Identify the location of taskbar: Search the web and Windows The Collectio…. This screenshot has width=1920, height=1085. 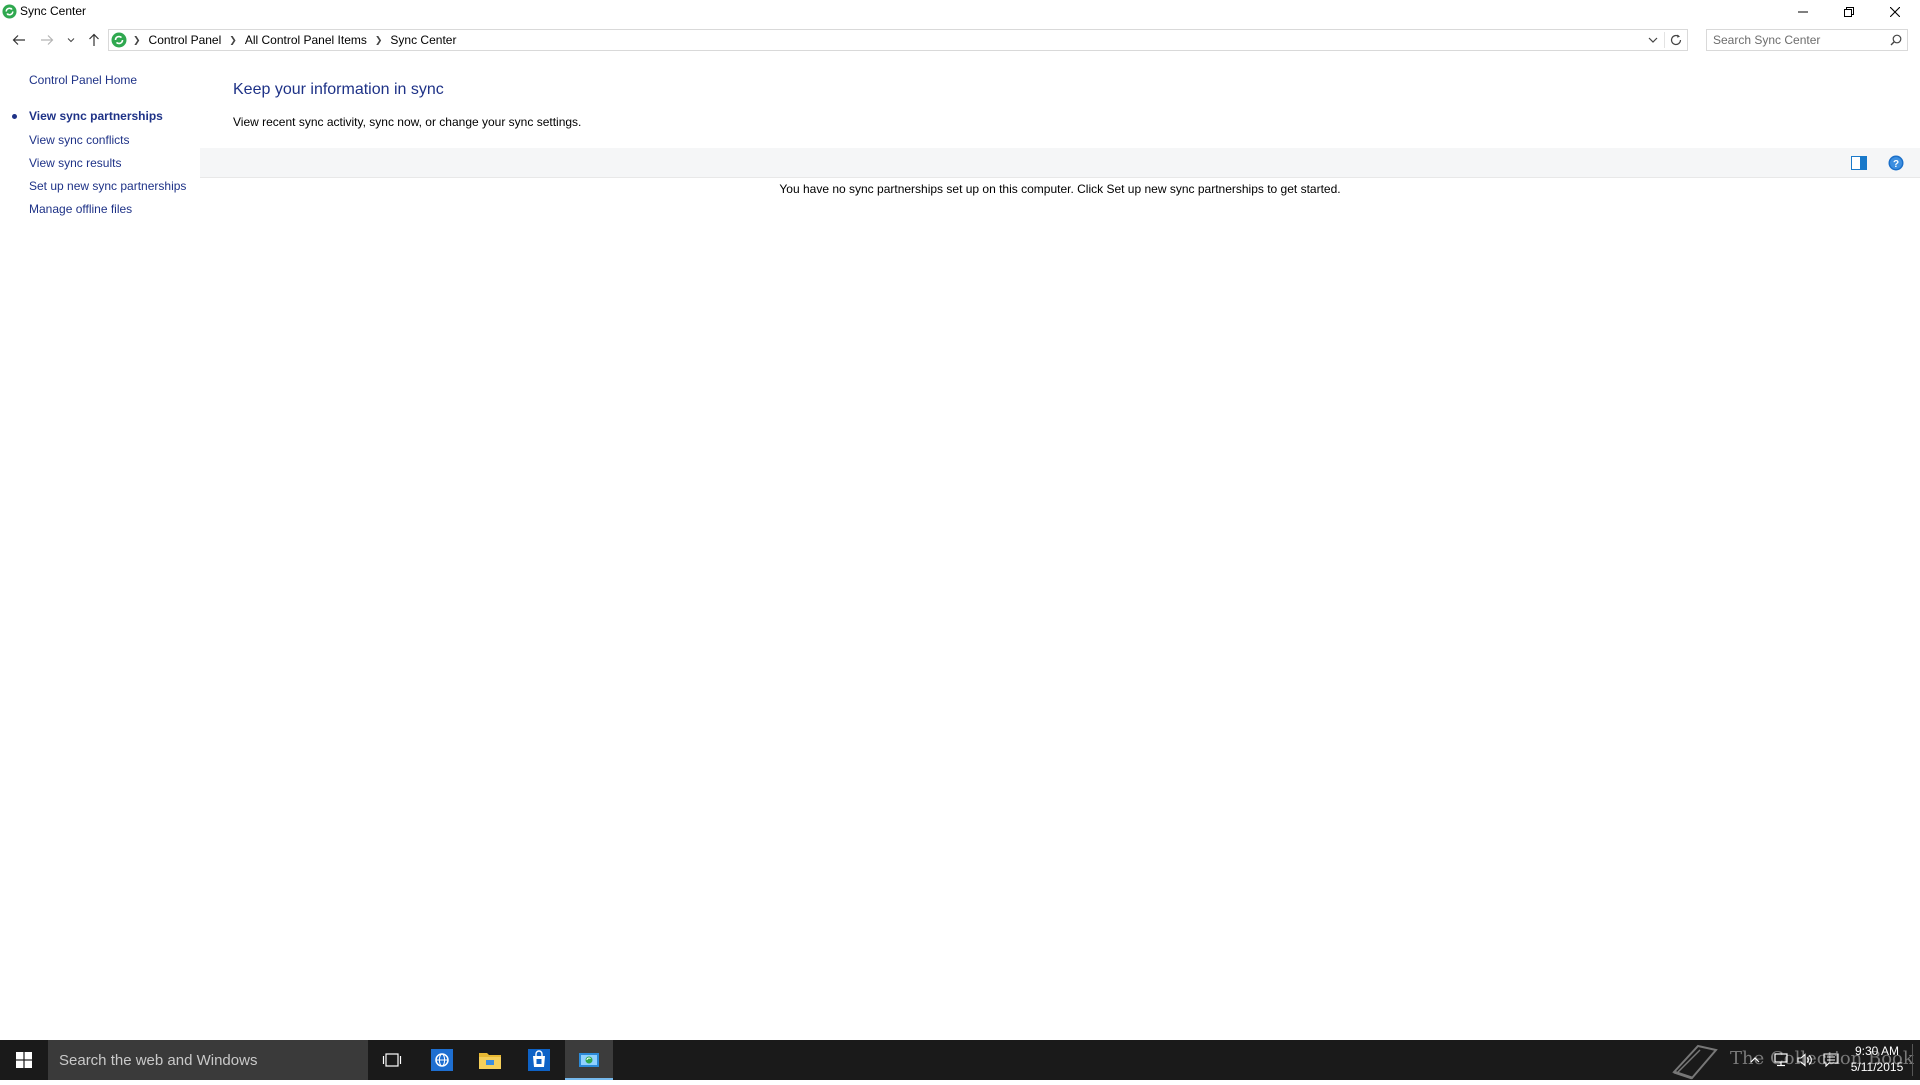
(960, 1060).